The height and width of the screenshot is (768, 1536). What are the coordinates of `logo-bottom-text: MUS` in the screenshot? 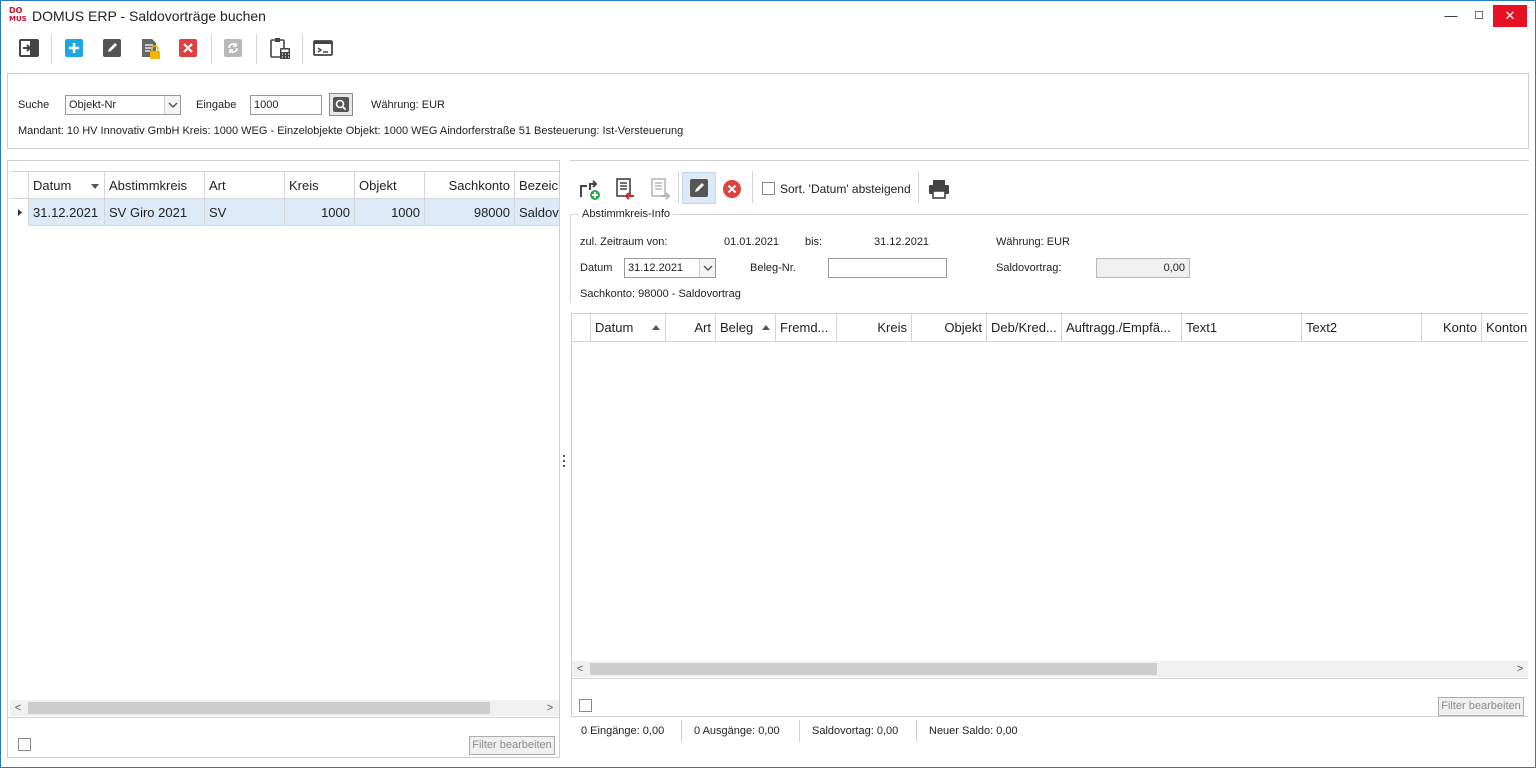 It's located at (18, 19).